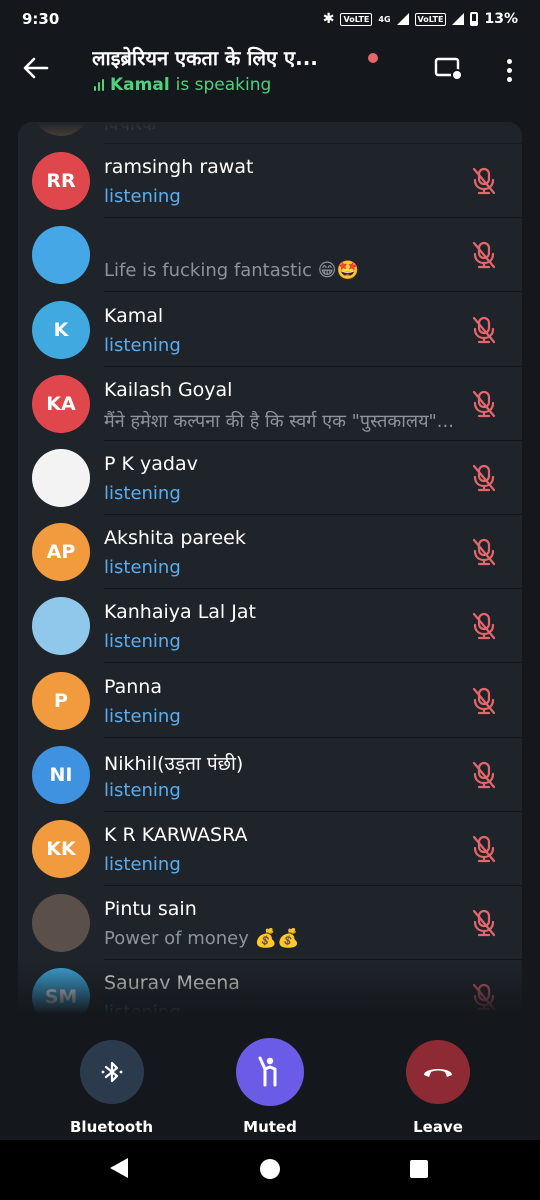 The width and height of the screenshot is (540, 1200). I want to click on participant-name: Kamal, so click(134, 315).